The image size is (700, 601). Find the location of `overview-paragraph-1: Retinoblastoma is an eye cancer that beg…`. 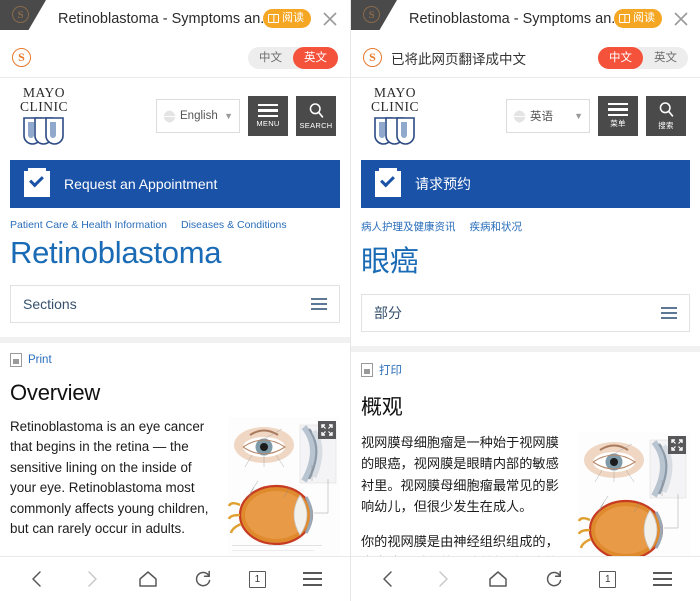

overview-paragraph-1: Retinoblastoma is an eye cancer that beg… is located at coordinates (109, 477).